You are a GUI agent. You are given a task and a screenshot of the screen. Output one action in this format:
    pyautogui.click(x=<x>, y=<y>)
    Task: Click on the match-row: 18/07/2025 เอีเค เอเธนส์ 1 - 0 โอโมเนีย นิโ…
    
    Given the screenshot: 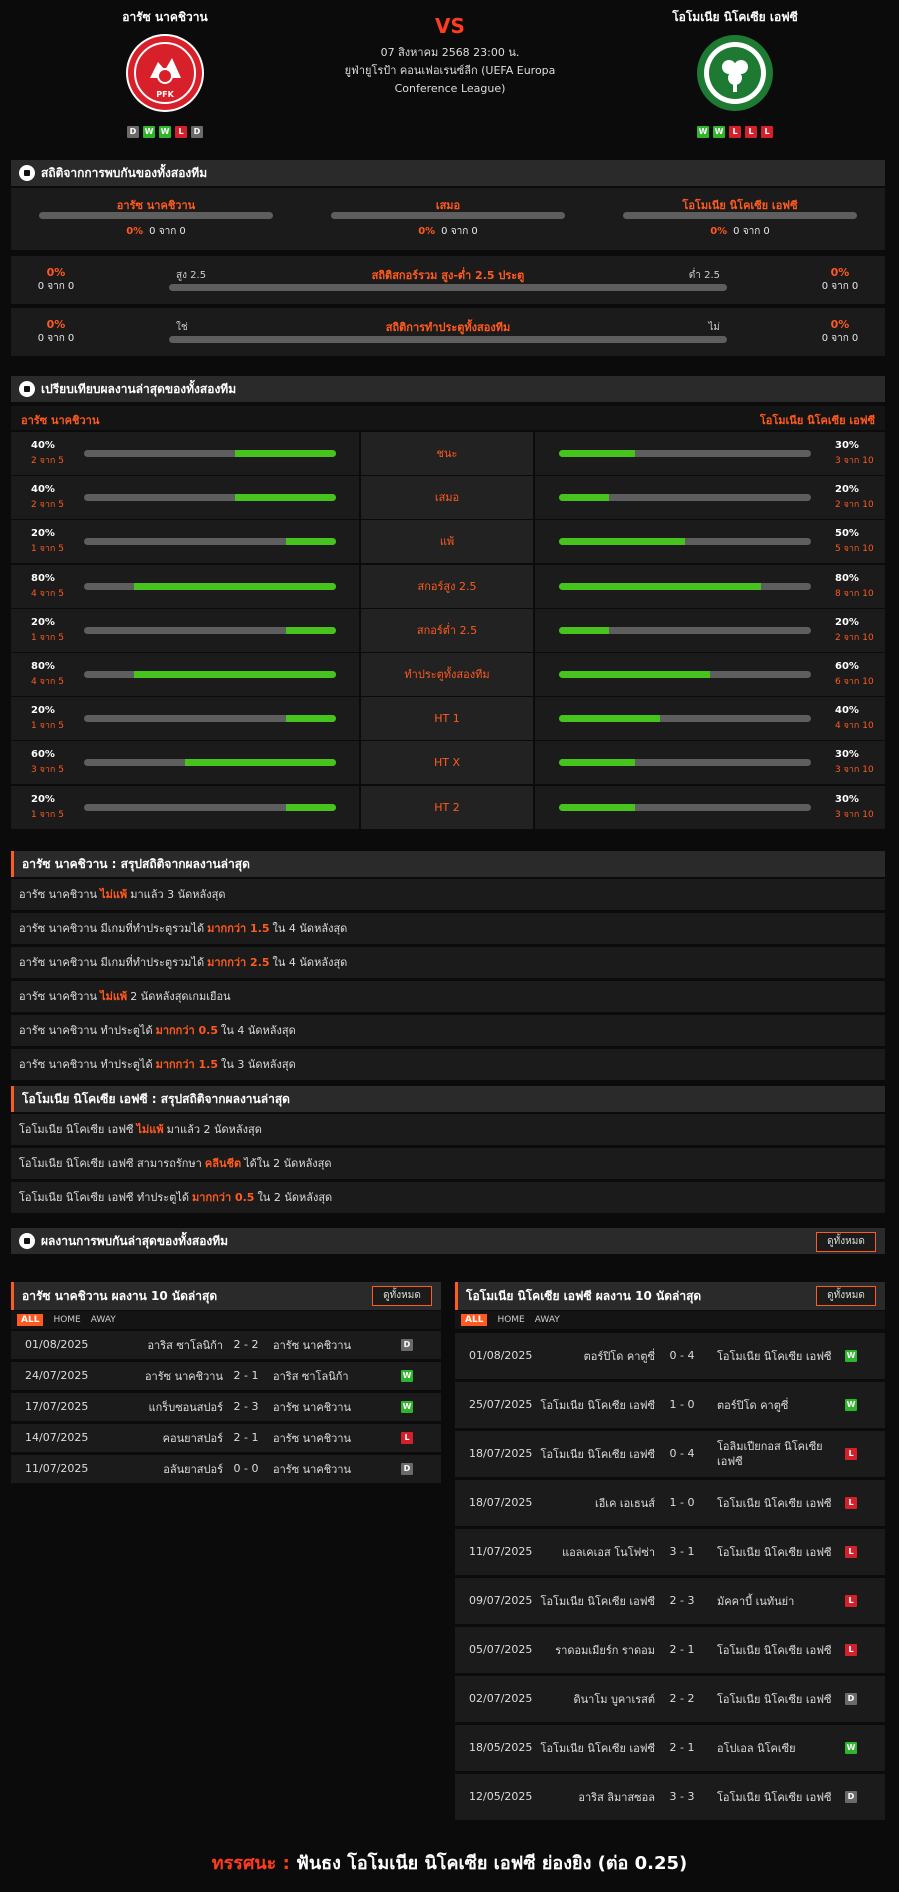 What is the action you would take?
    pyautogui.click(x=670, y=1503)
    